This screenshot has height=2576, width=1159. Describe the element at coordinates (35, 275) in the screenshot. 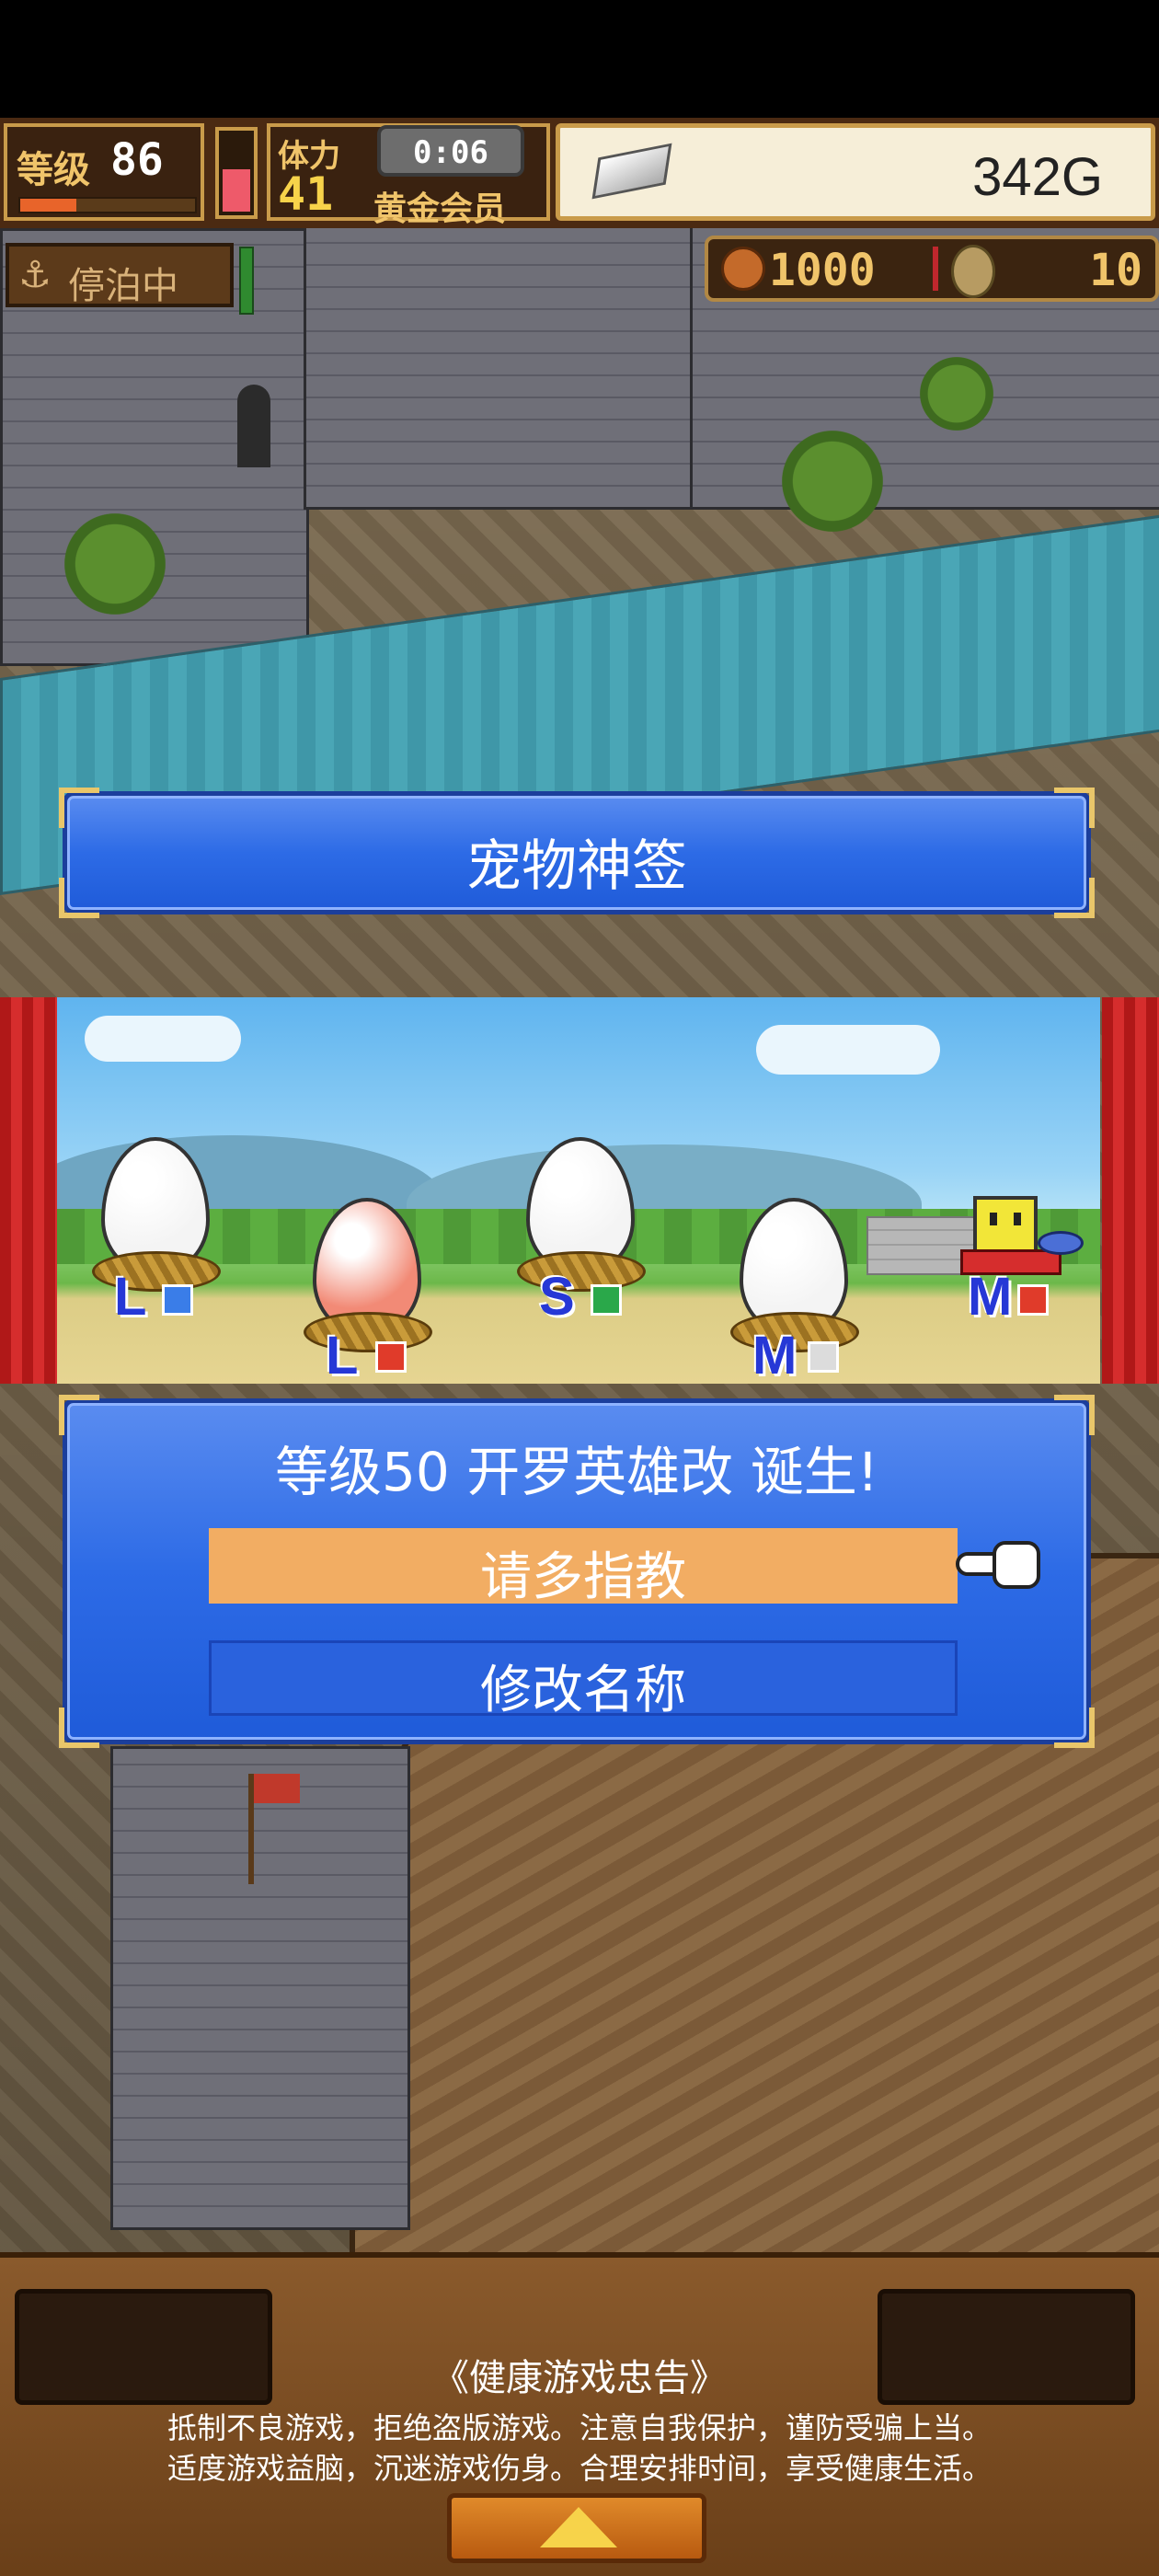

I see `anchor-icon: ⚓` at that location.